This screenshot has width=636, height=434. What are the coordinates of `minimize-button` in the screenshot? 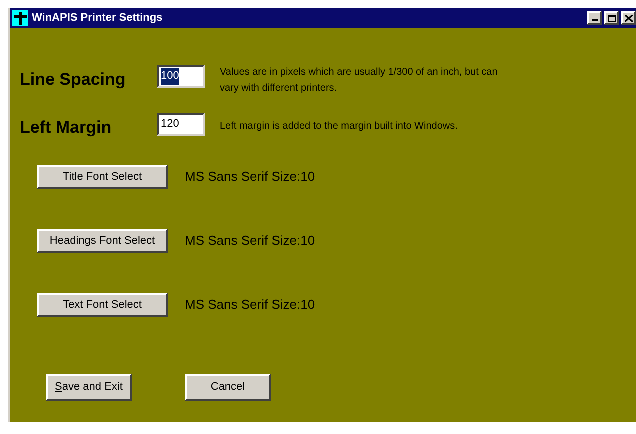 It's located at (594, 18).